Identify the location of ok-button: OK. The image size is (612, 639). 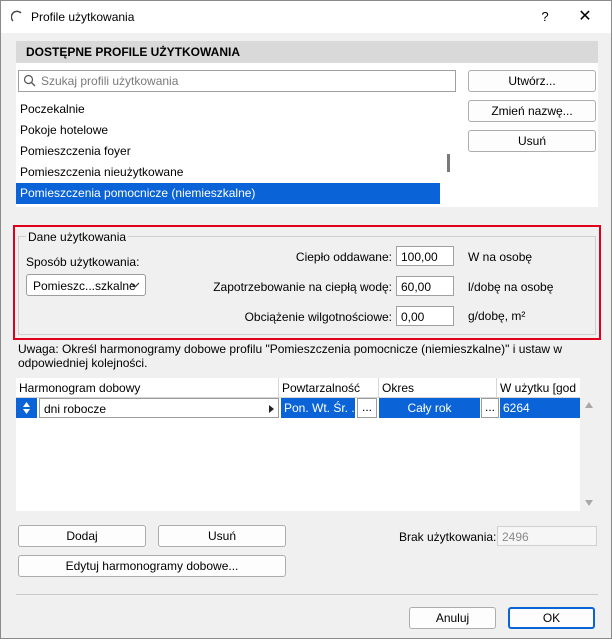
(551, 618).